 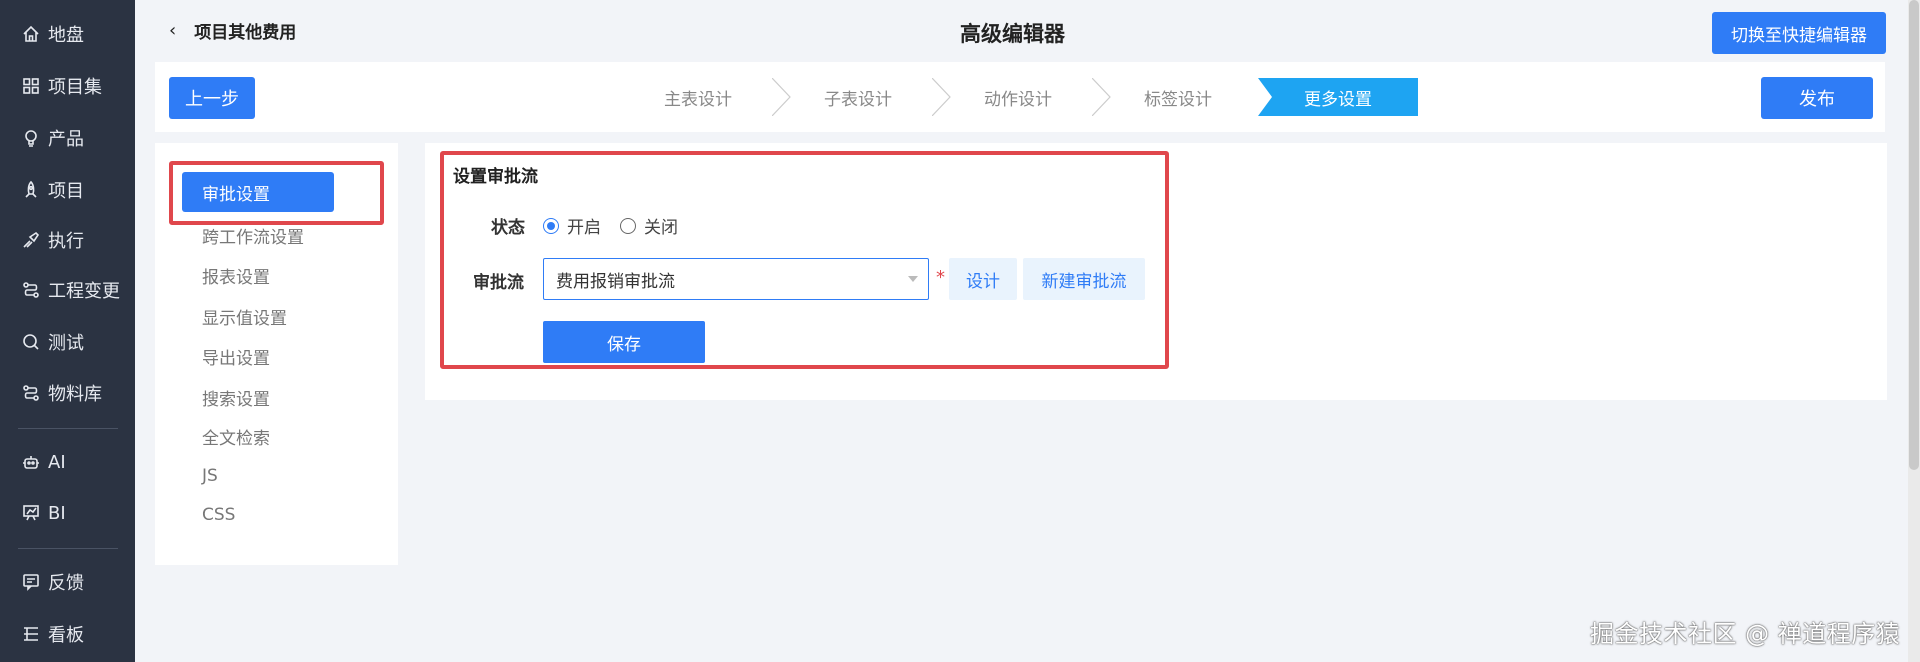 I want to click on step-bar: 上一步 主表设计 子表设计 动作设计 标签设计 更多设置 发布, so click(x=1020, y=97).